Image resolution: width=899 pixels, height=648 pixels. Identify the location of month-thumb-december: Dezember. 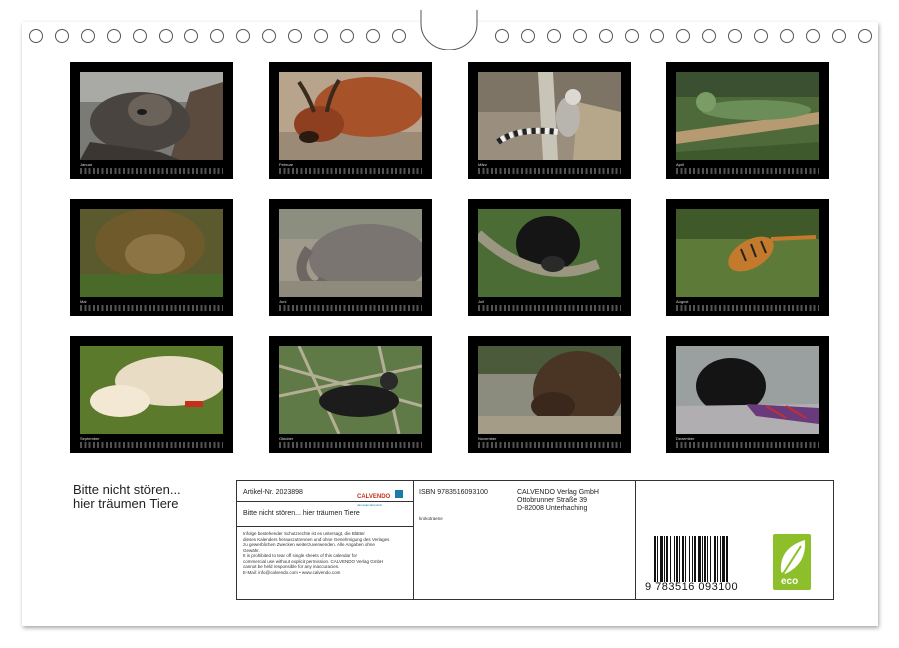
(747, 394).